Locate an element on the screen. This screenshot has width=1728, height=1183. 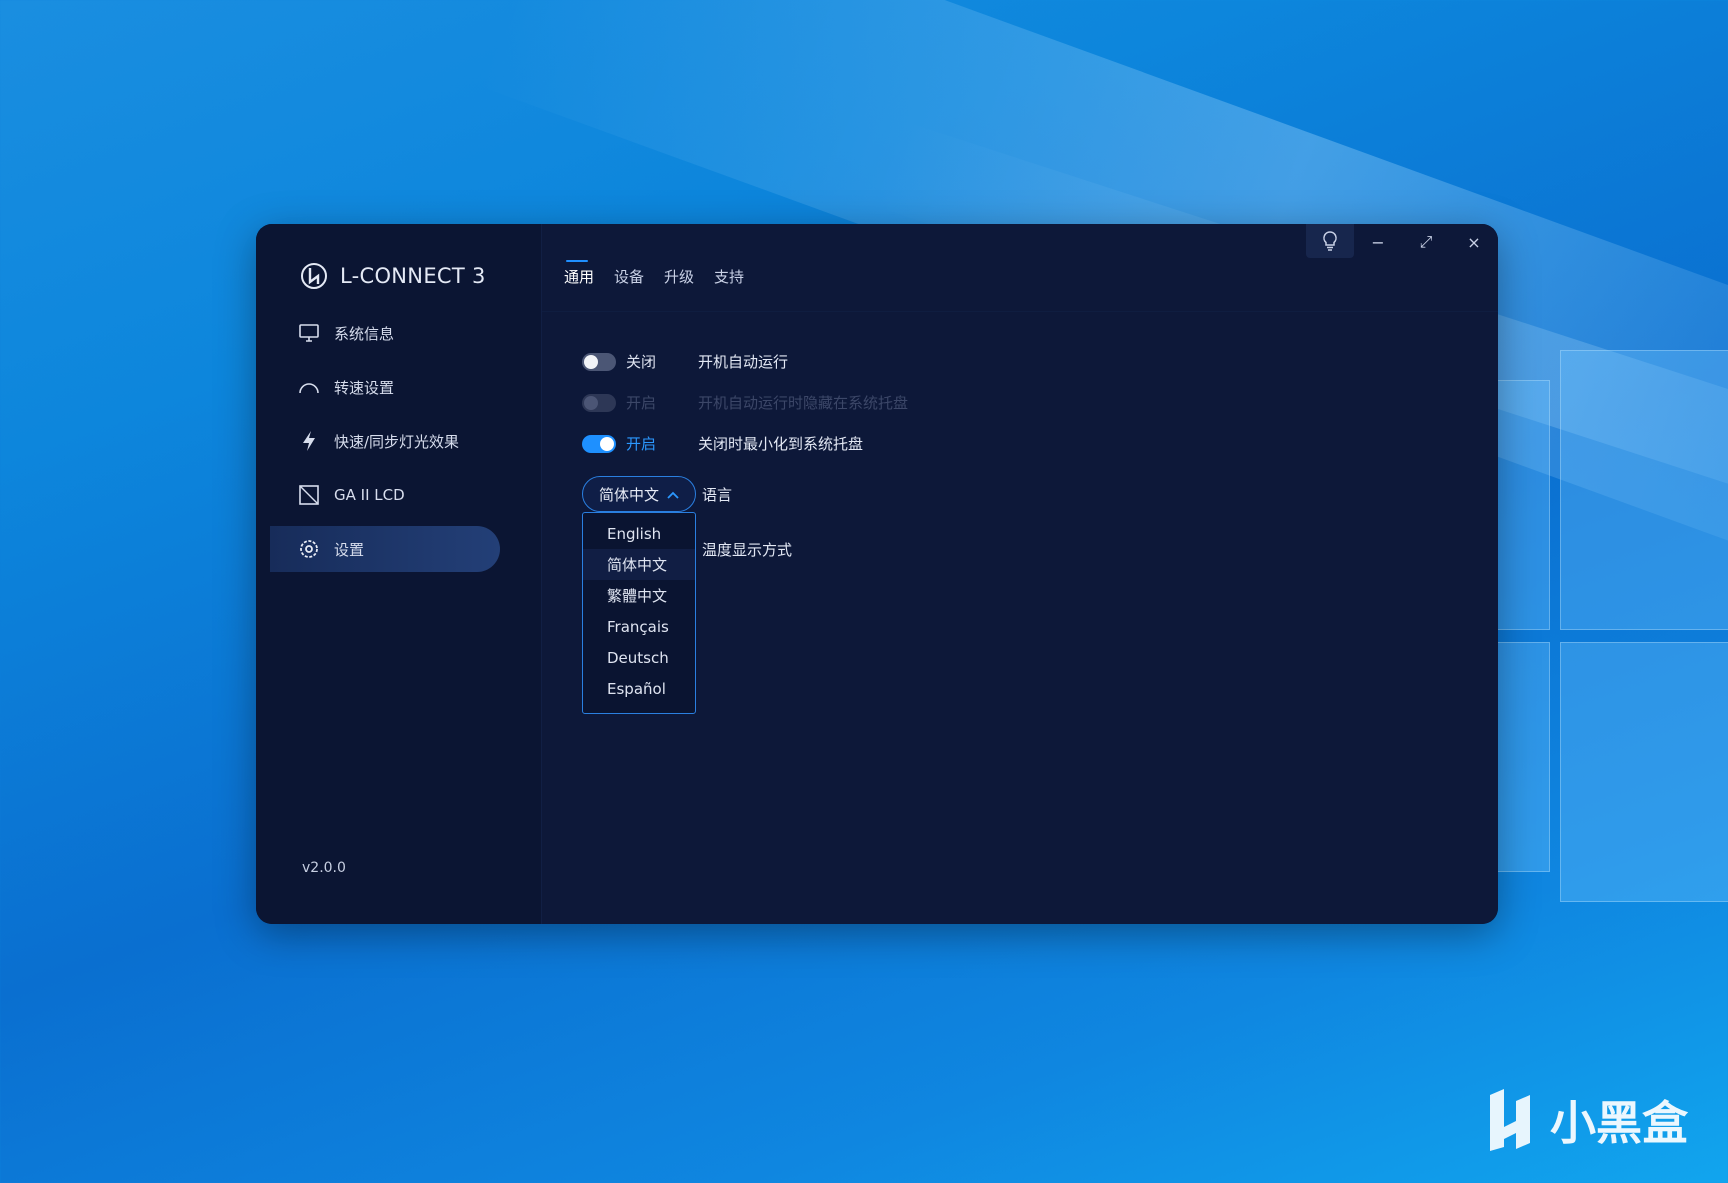
hide-tray-label: 开机自动运行时隐藏在系统托盘 is located at coordinates (803, 403).